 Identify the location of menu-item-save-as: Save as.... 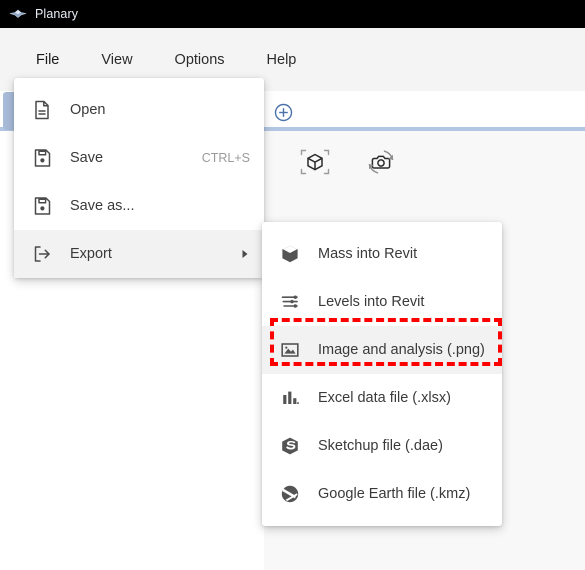
(139, 206).